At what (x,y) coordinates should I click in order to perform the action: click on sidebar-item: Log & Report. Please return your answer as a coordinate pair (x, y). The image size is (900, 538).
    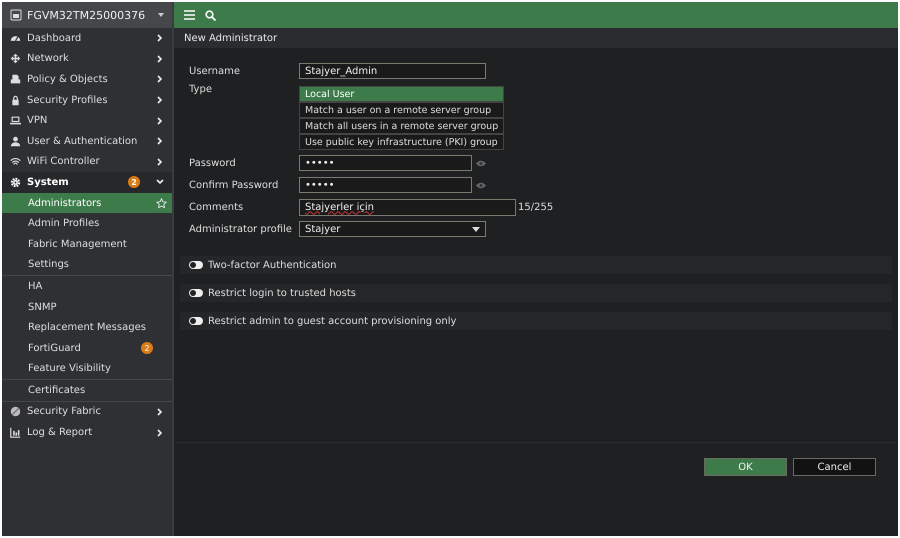
    Looking at the image, I should click on (87, 432).